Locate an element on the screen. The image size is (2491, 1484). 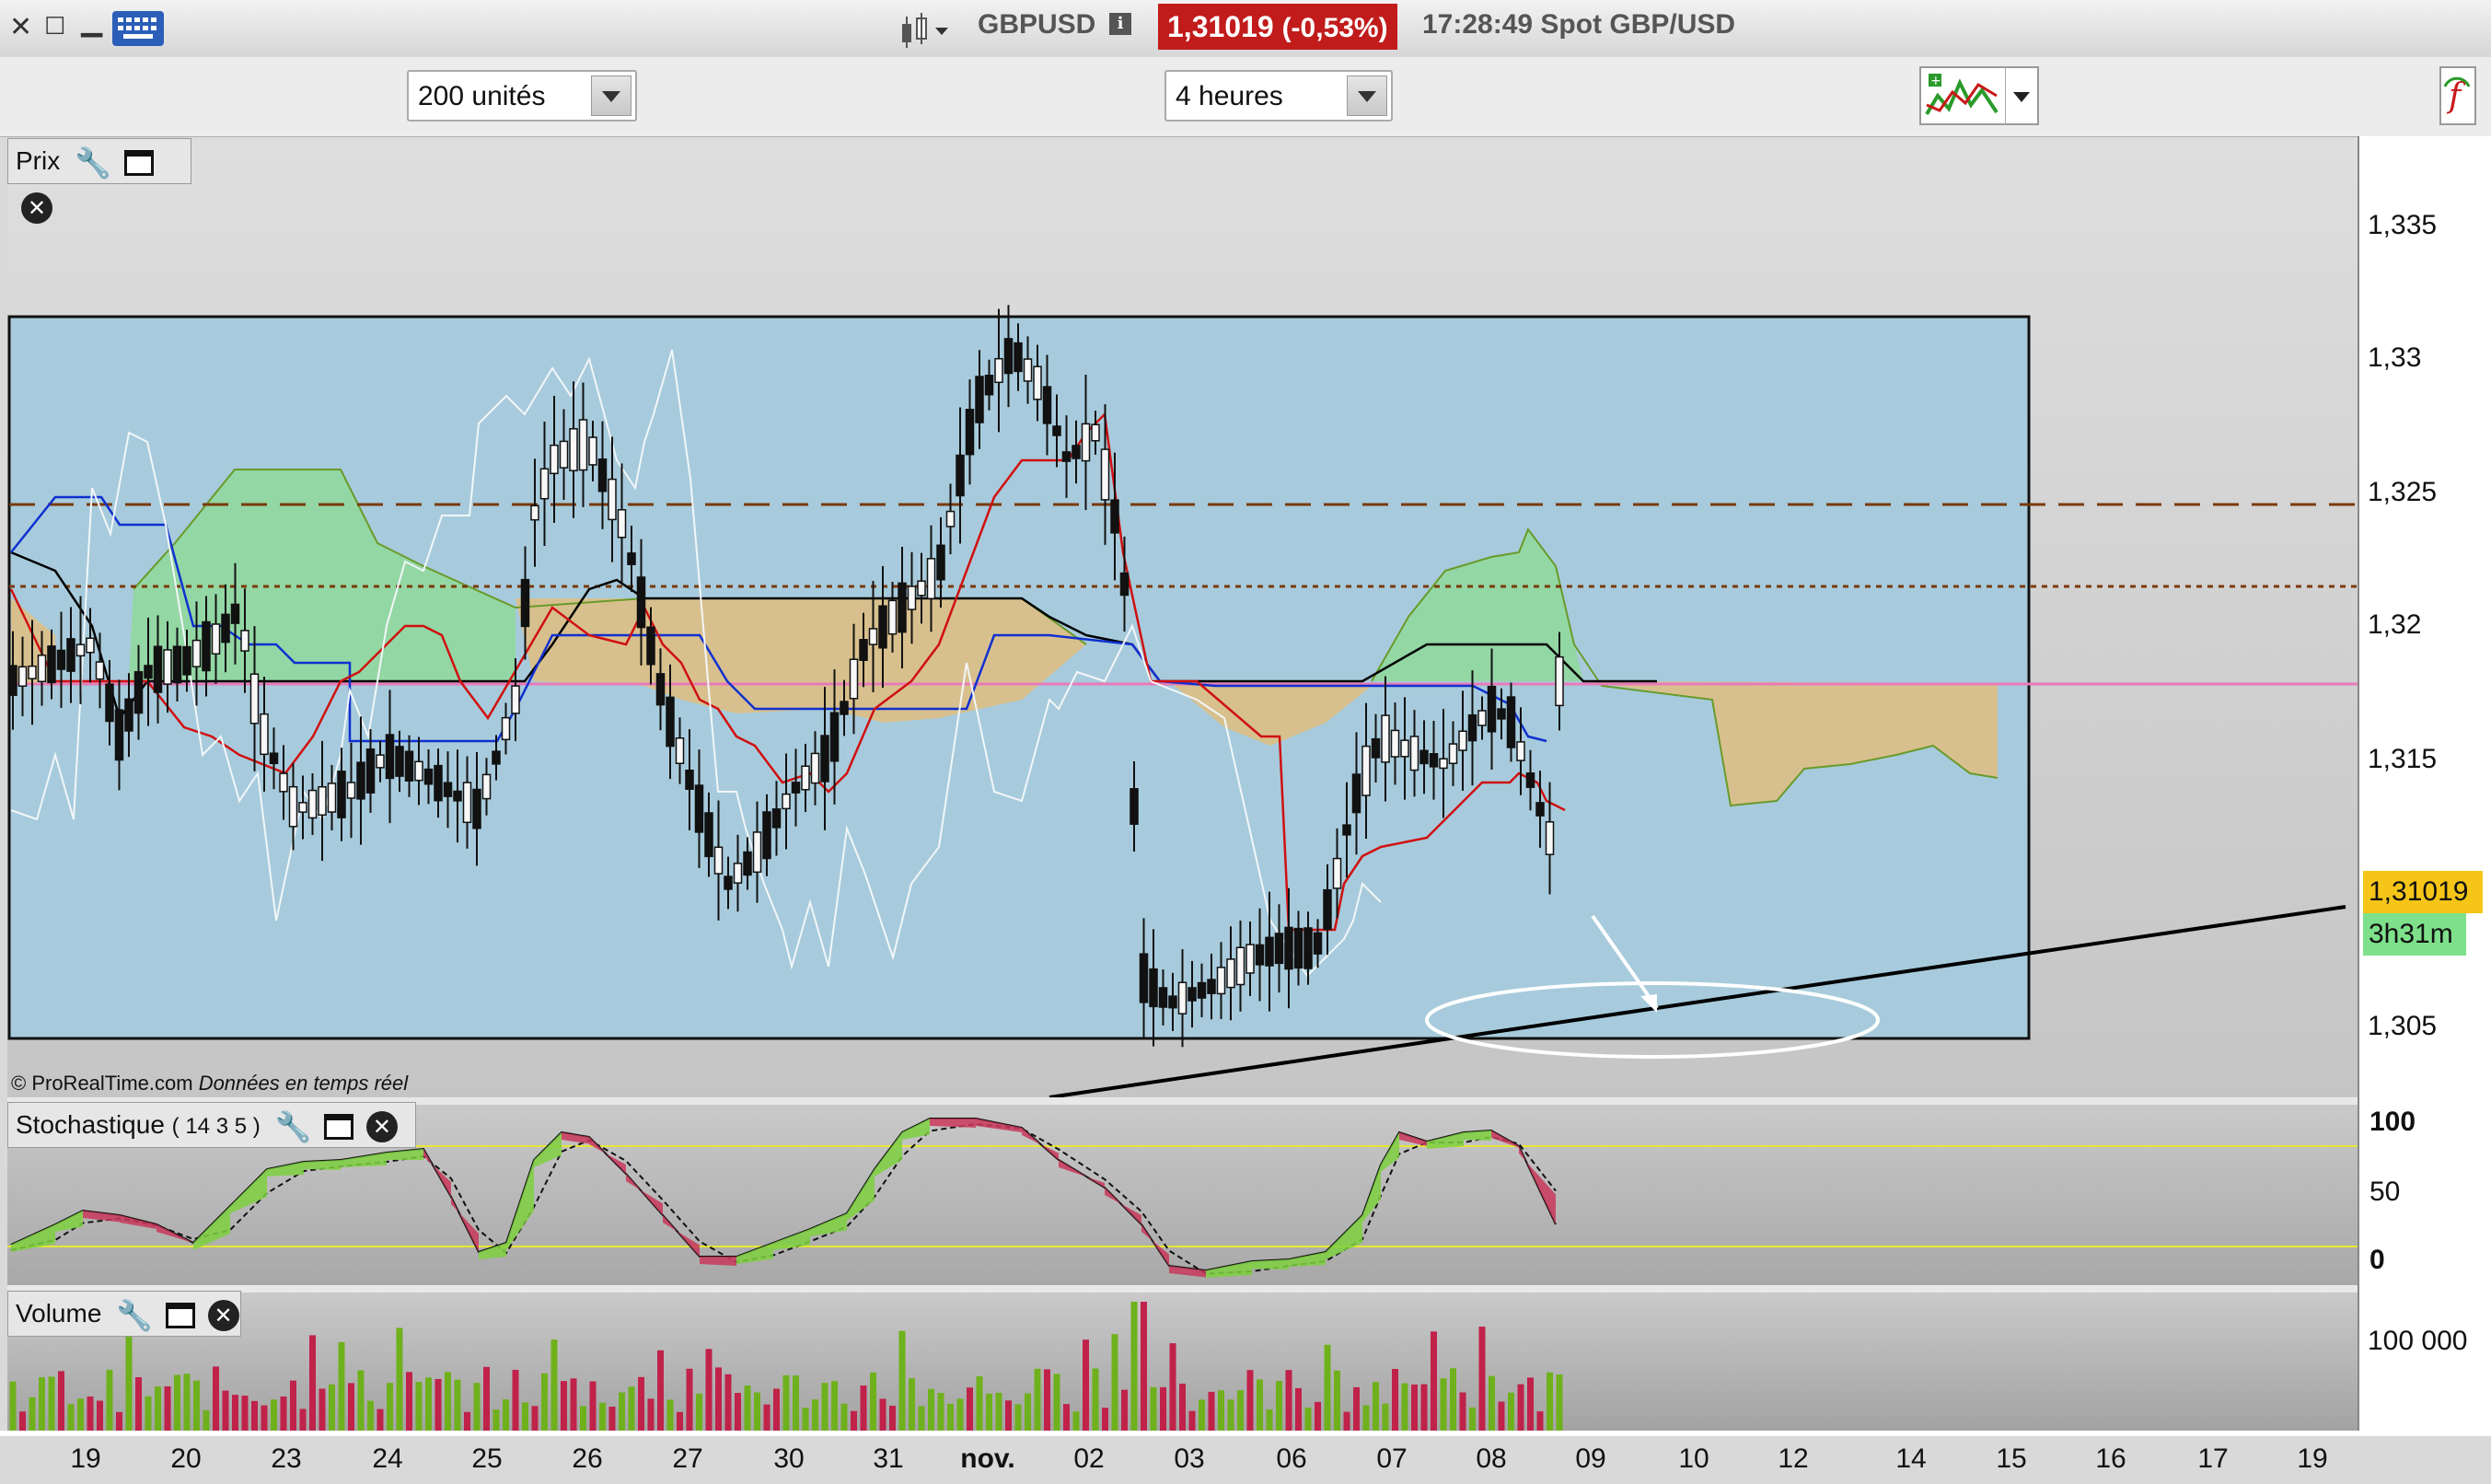
period-select: 4 heures is located at coordinates (1278, 96).